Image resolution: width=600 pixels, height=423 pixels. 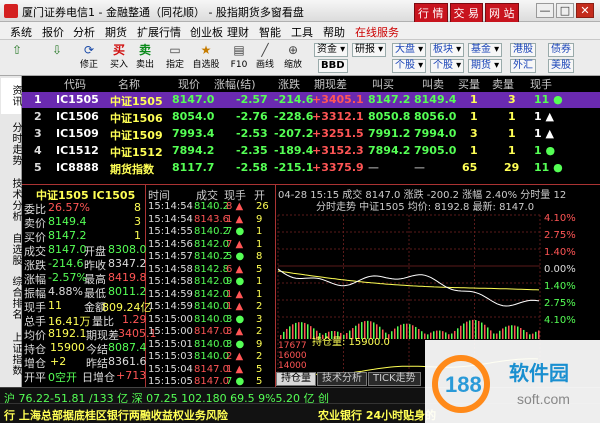 I want to click on forex-button: 外汇, so click(x=523, y=66).